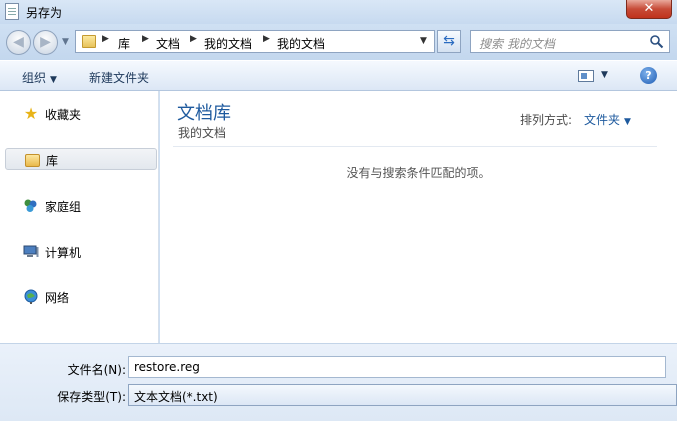  I want to click on nav-item-label: 计算机, so click(63, 253).